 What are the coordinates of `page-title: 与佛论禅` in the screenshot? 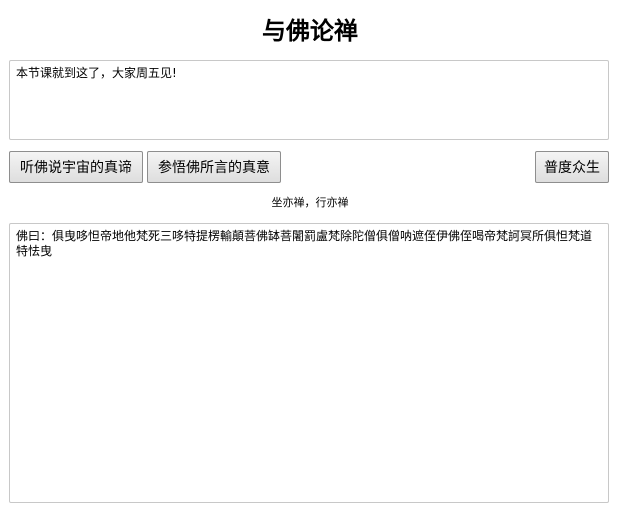 It's located at (310, 31).